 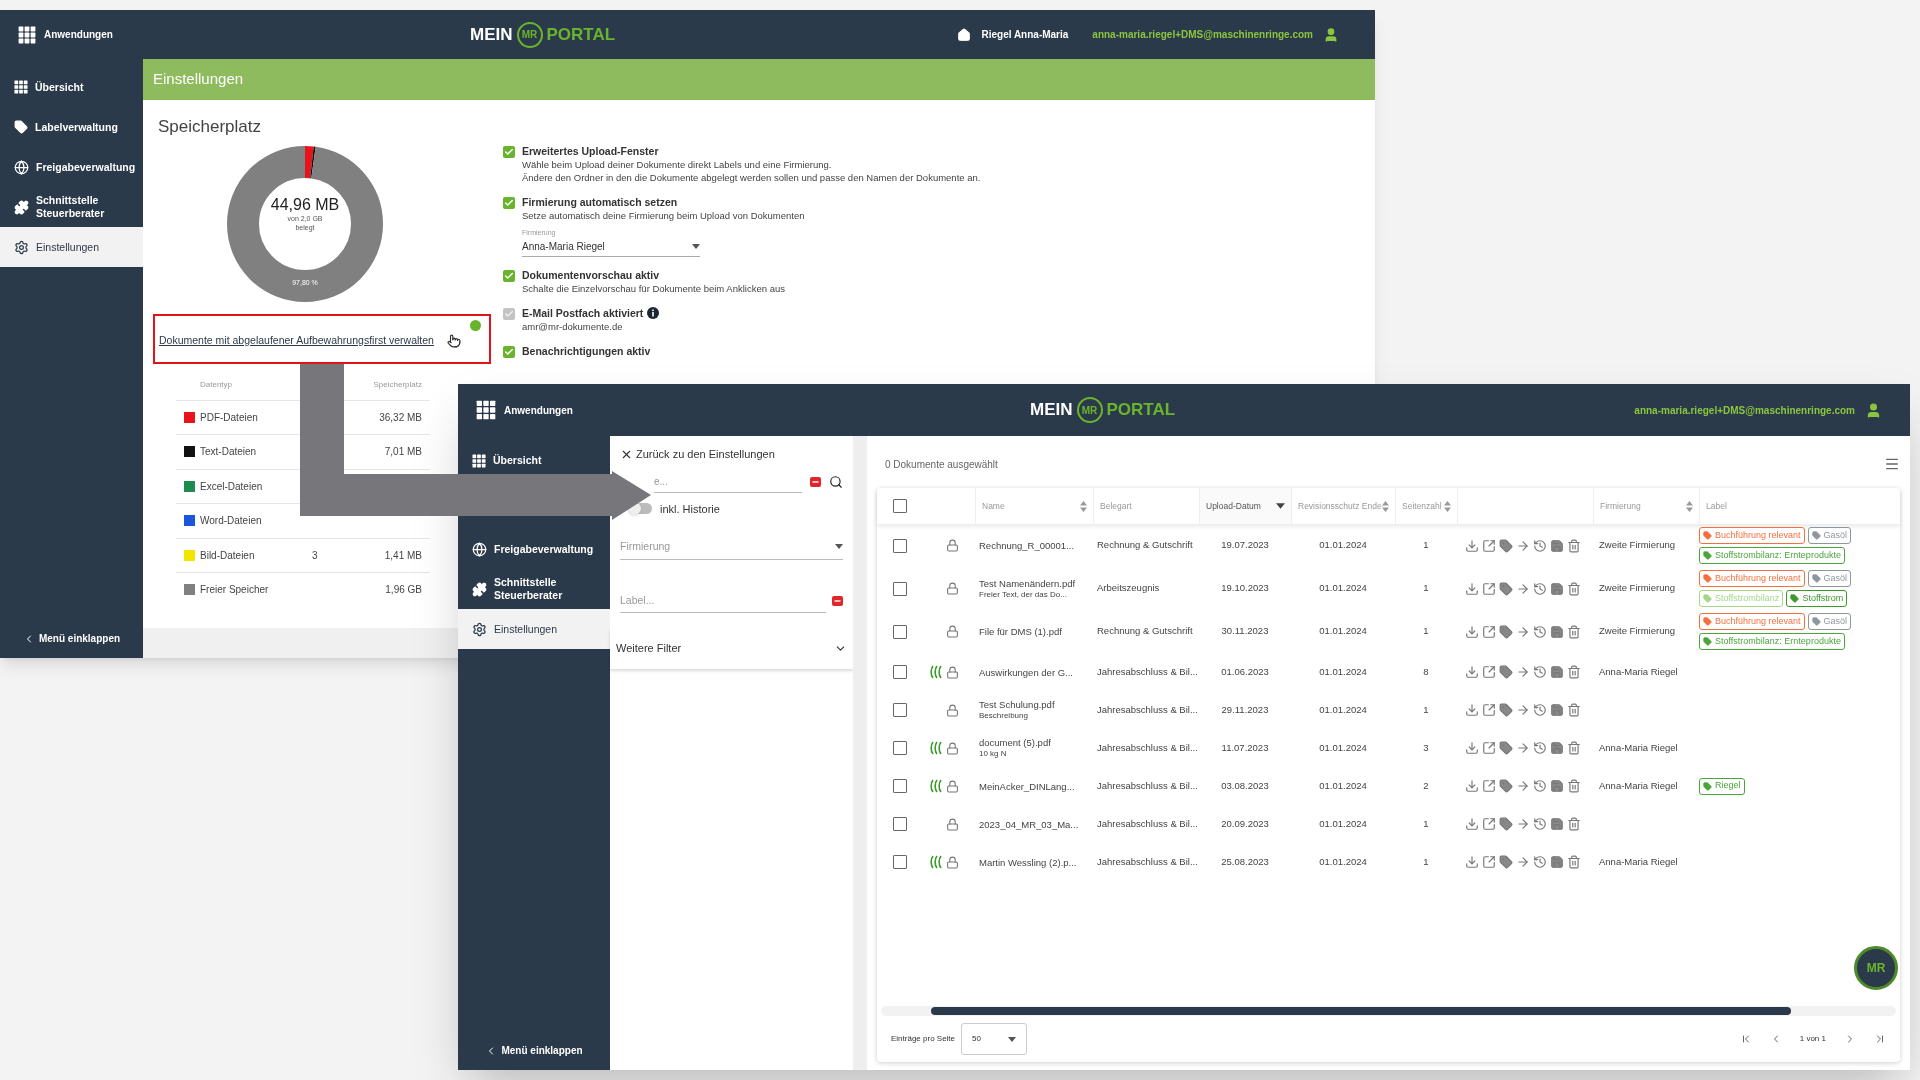 What do you see at coordinates (836, 481) in the screenshot?
I see `search-icon` at bounding box center [836, 481].